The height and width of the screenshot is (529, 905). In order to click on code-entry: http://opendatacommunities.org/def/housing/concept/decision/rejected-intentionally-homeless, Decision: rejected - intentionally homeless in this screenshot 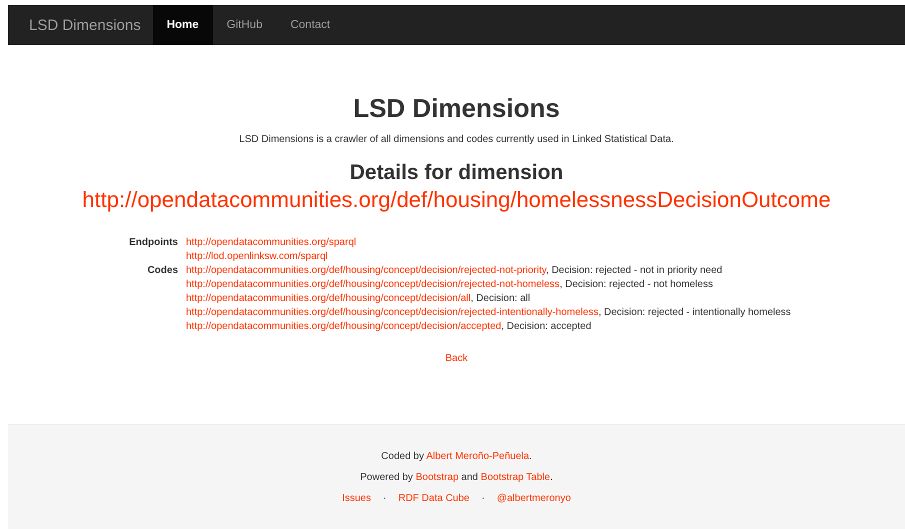, I will do `click(488, 312)`.